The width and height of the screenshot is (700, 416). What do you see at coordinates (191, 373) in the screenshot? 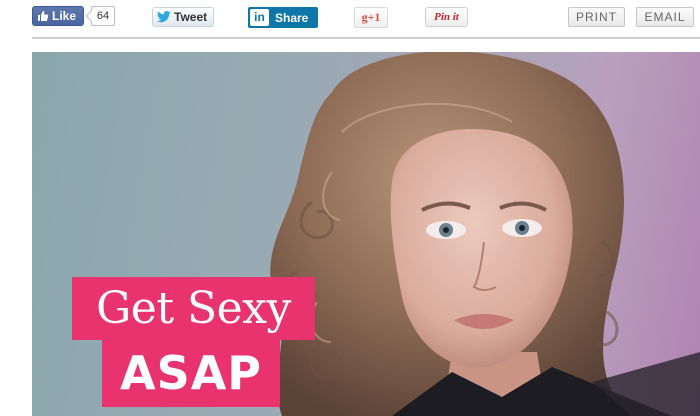
I see `headline-line-2: ASAP` at bounding box center [191, 373].